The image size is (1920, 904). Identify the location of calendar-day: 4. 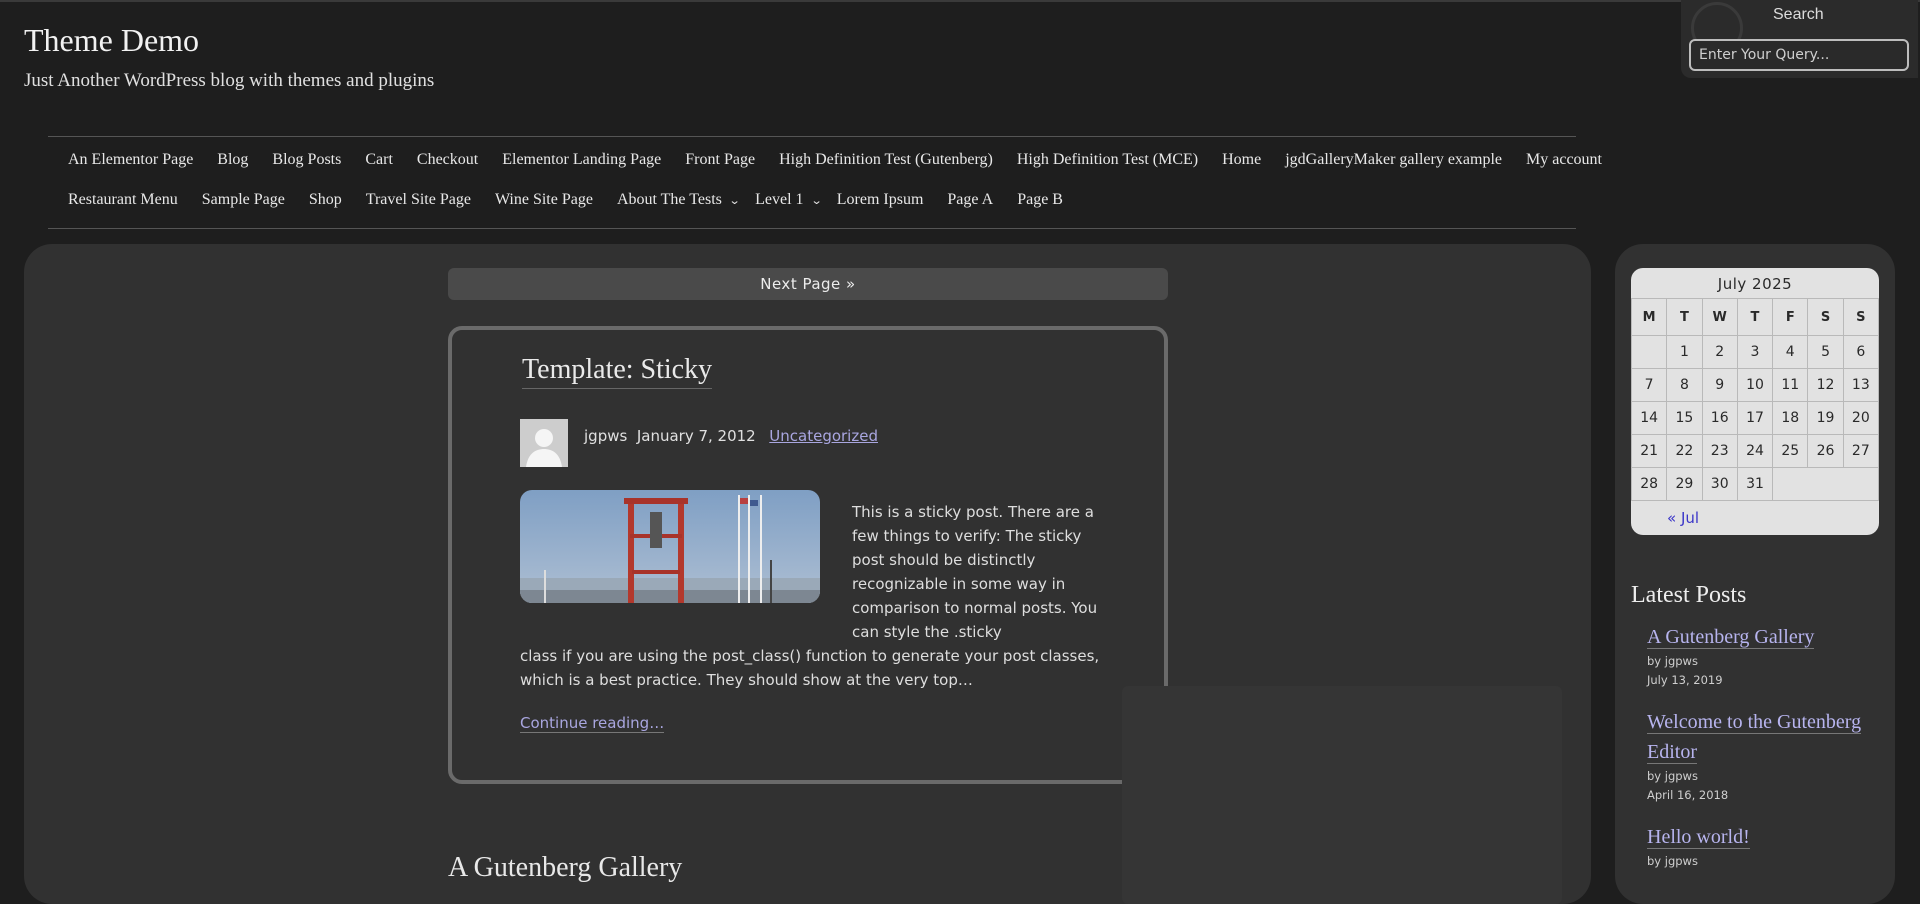
(1790, 352).